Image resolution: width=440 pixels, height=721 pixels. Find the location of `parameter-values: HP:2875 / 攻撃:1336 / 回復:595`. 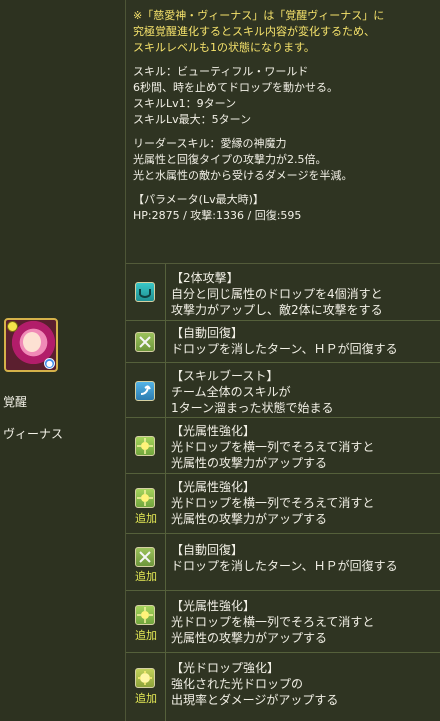

parameter-values: HP:2875 / 攻撃:1336 / 回復:595 is located at coordinates (217, 215).